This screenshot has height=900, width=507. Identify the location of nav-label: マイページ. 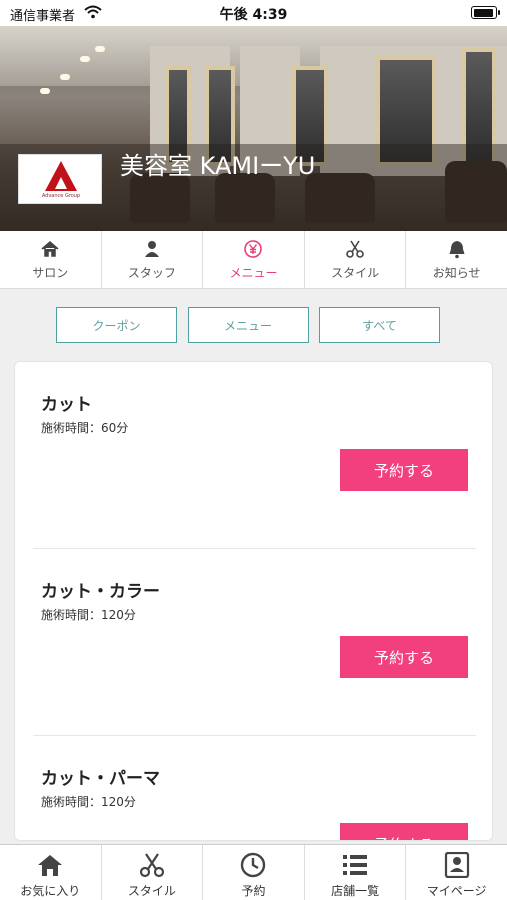
(456, 891).